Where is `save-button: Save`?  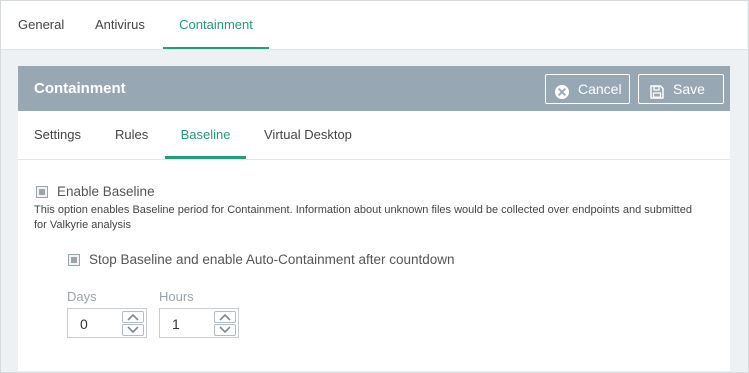 save-button: Save is located at coordinates (681, 89).